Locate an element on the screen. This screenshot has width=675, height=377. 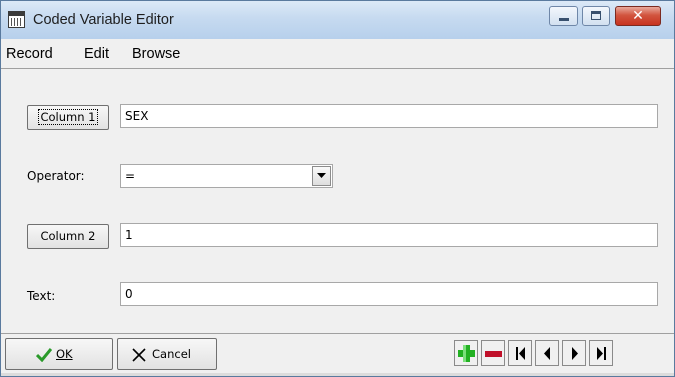
window-bottom-edge is located at coordinates (337, 374).